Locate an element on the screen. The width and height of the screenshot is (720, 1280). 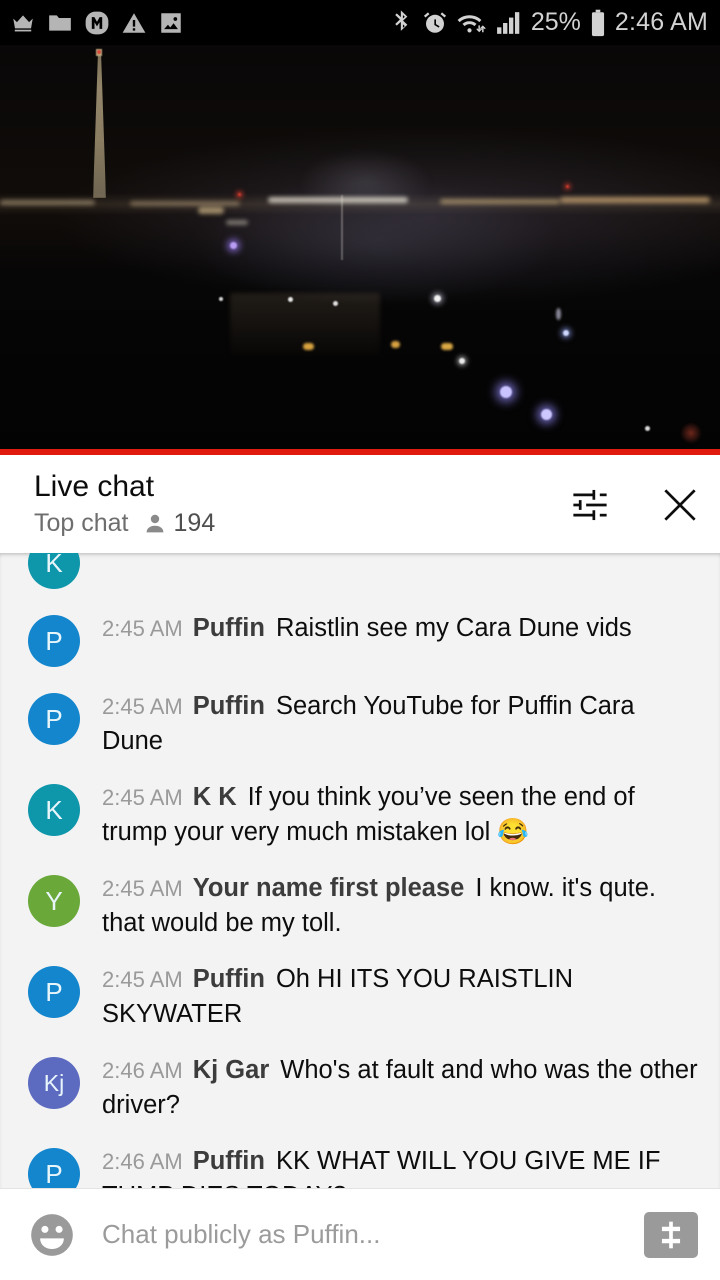
dollar-icon is located at coordinates (671, 1234).